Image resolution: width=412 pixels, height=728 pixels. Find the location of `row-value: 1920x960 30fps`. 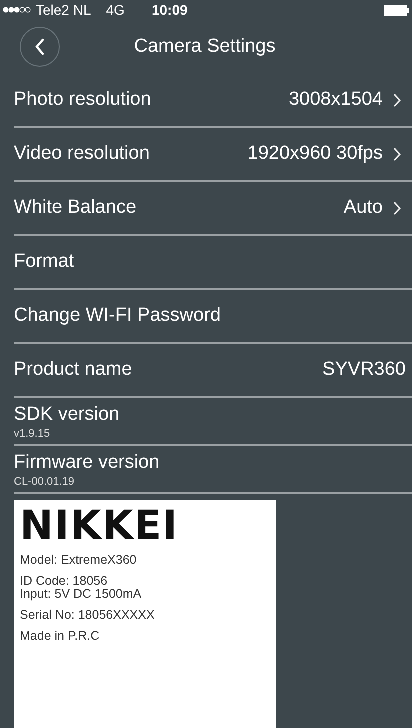

row-value: 1920x960 30fps is located at coordinates (315, 154).